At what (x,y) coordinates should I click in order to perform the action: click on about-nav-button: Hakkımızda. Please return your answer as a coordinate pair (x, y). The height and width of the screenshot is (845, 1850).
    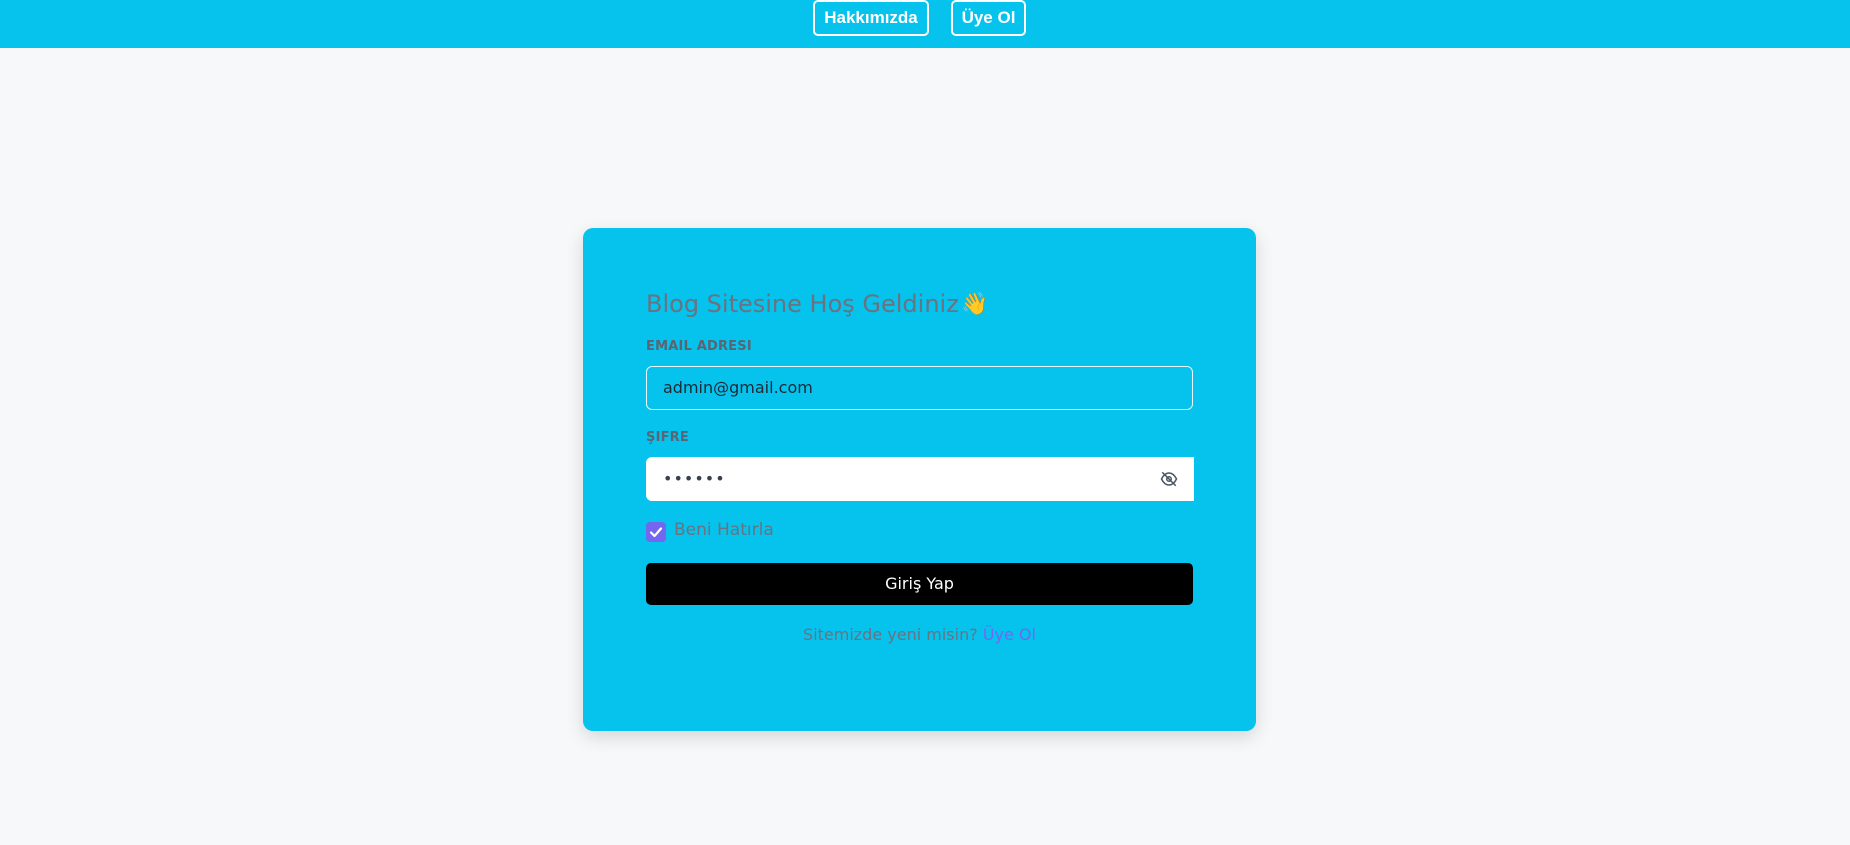
    Looking at the image, I should click on (871, 18).